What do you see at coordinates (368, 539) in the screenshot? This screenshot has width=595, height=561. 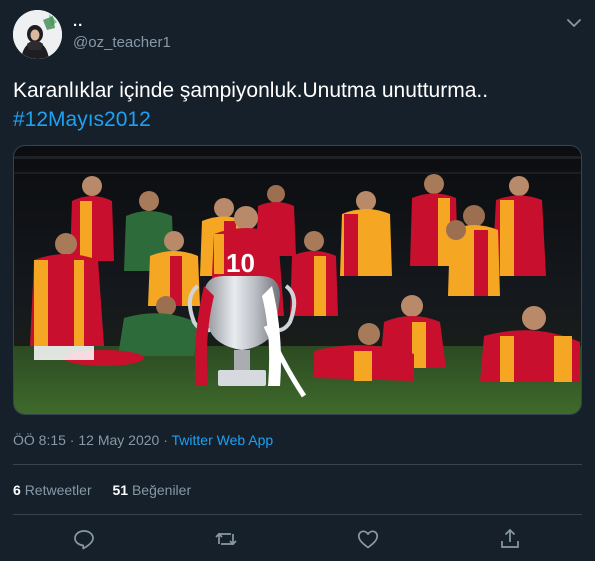 I see `like-icon` at bounding box center [368, 539].